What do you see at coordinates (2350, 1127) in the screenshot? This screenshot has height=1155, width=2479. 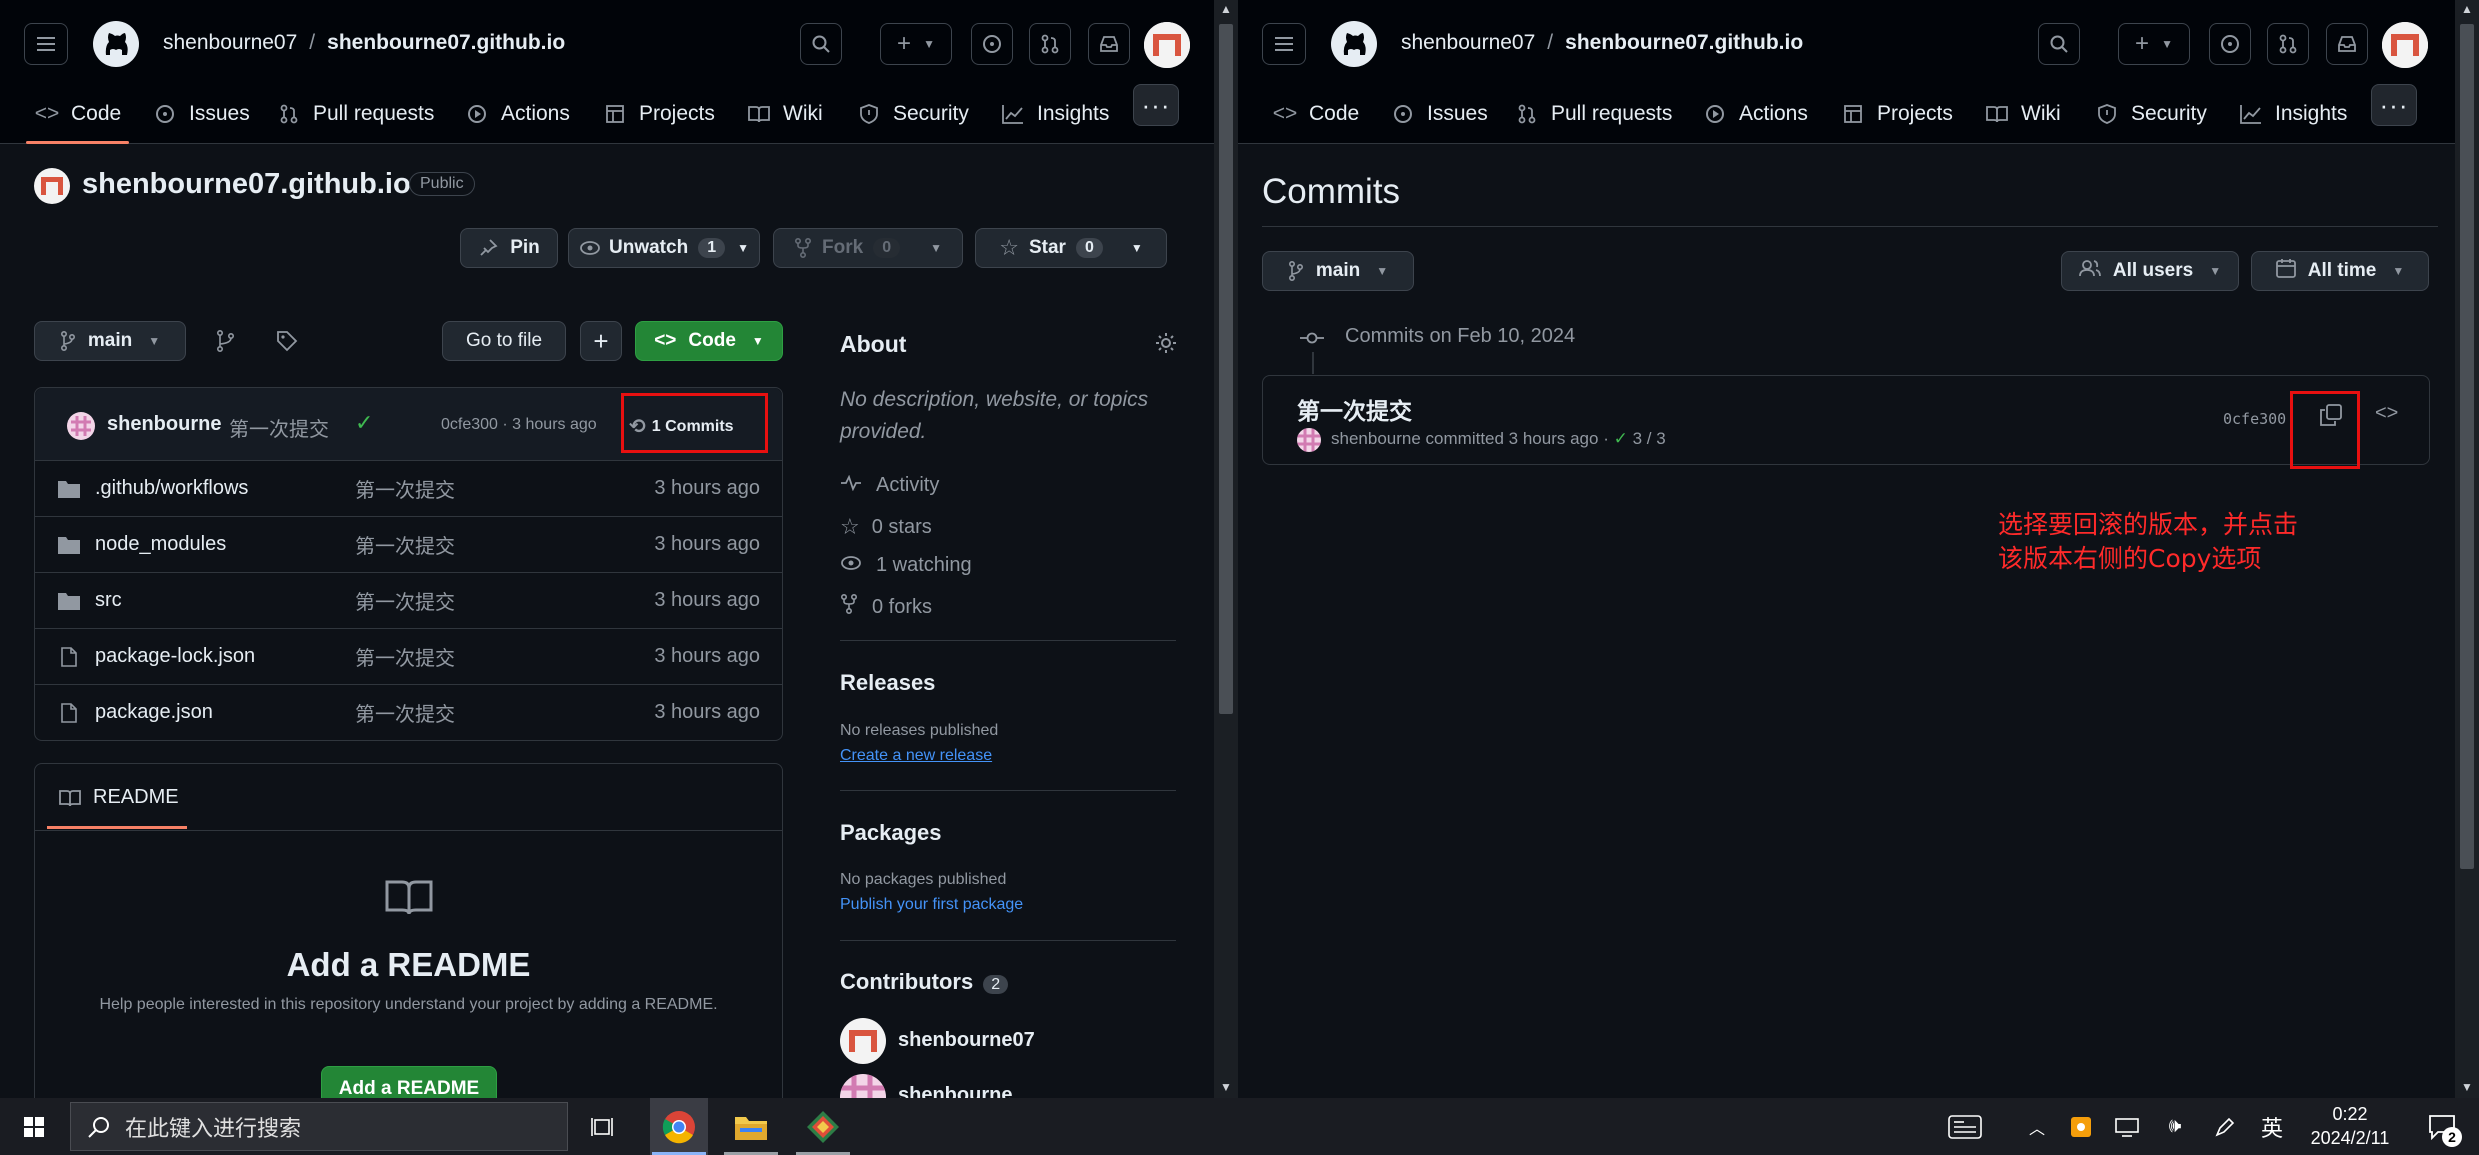 I see `clock: 0:22 2024/2/11` at bounding box center [2350, 1127].